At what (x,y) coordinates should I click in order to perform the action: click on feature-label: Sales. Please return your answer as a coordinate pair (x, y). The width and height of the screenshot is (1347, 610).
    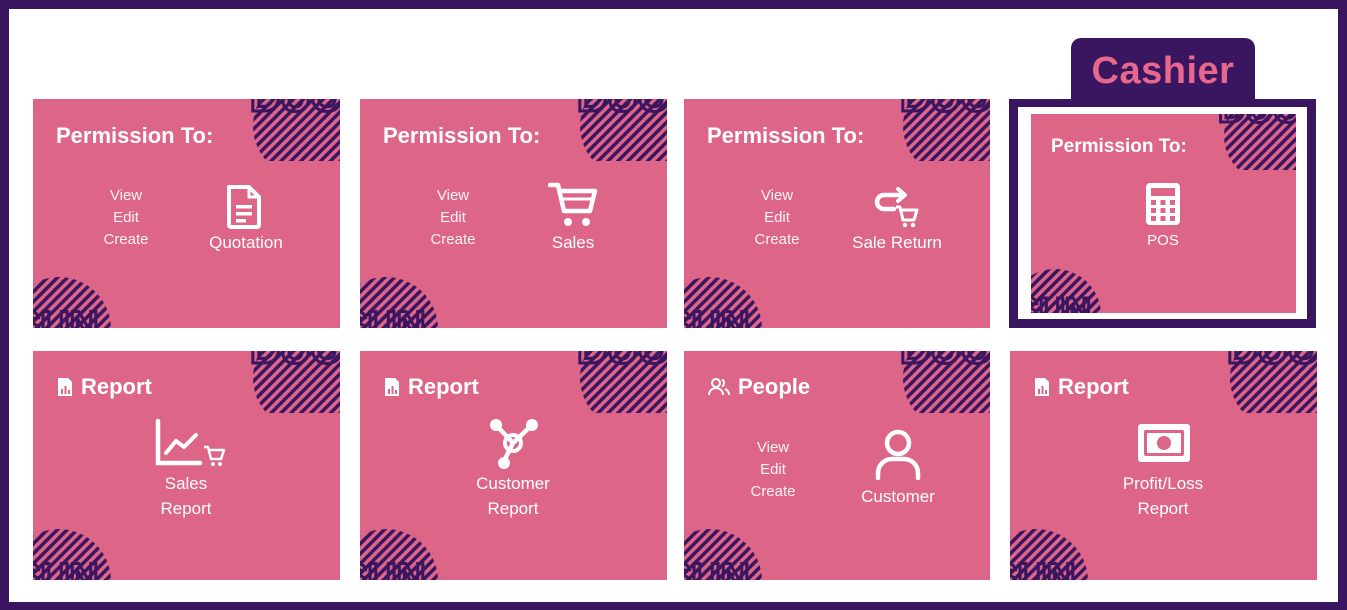
    Looking at the image, I should click on (573, 242).